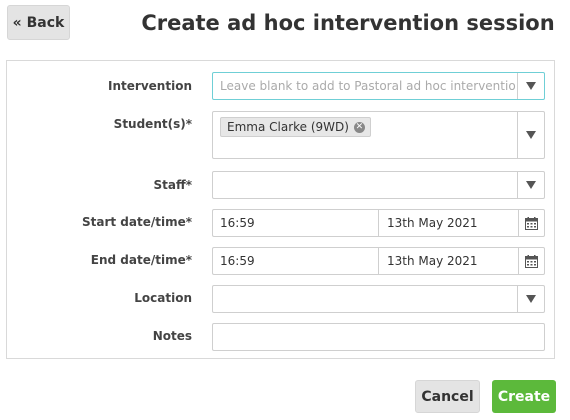 The image size is (570, 420). I want to click on notes-input, so click(378, 337).